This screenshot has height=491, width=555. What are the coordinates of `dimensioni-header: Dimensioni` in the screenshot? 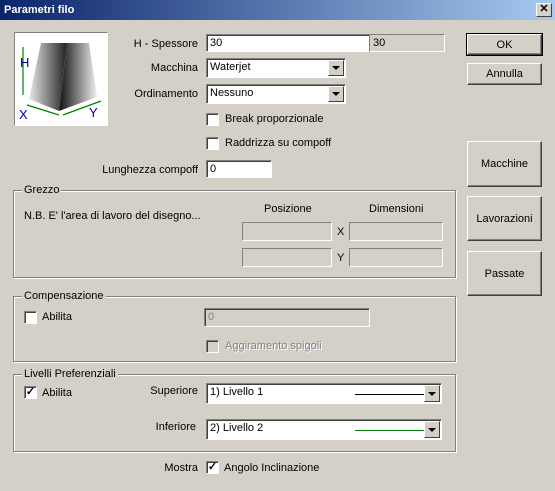 It's located at (396, 209).